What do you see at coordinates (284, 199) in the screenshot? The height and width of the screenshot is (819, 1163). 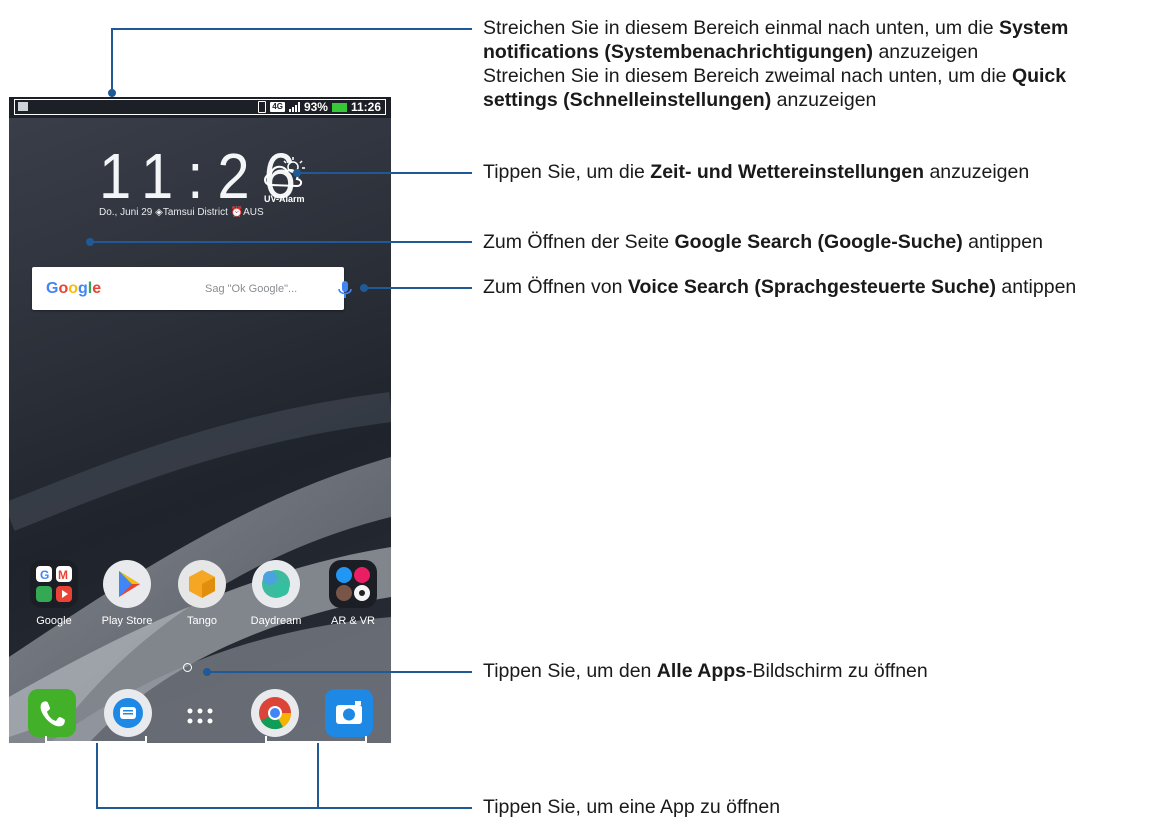 I see `weather-label: UV-Alarm` at bounding box center [284, 199].